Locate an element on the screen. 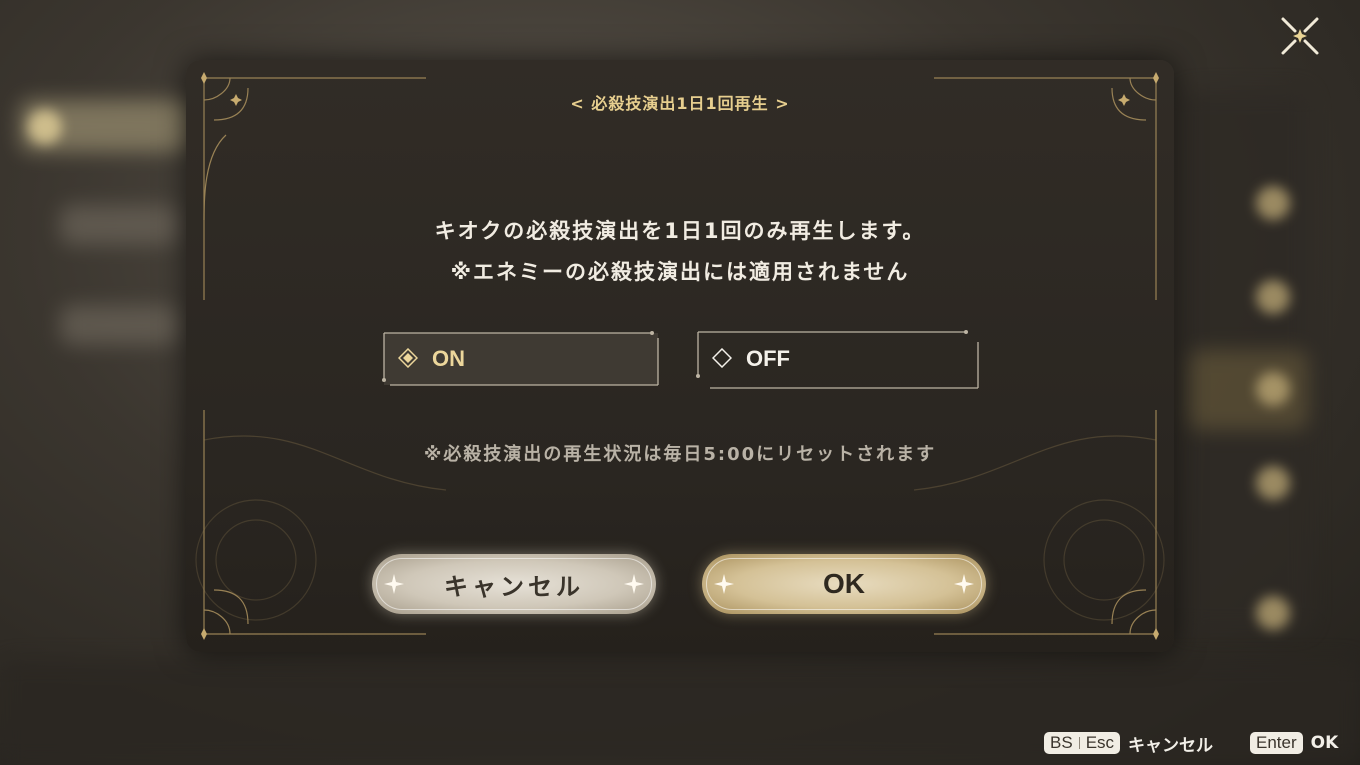 The width and height of the screenshot is (1360, 765). key-badge-bs-esc: BS Esc is located at coordinates (1082, 743).